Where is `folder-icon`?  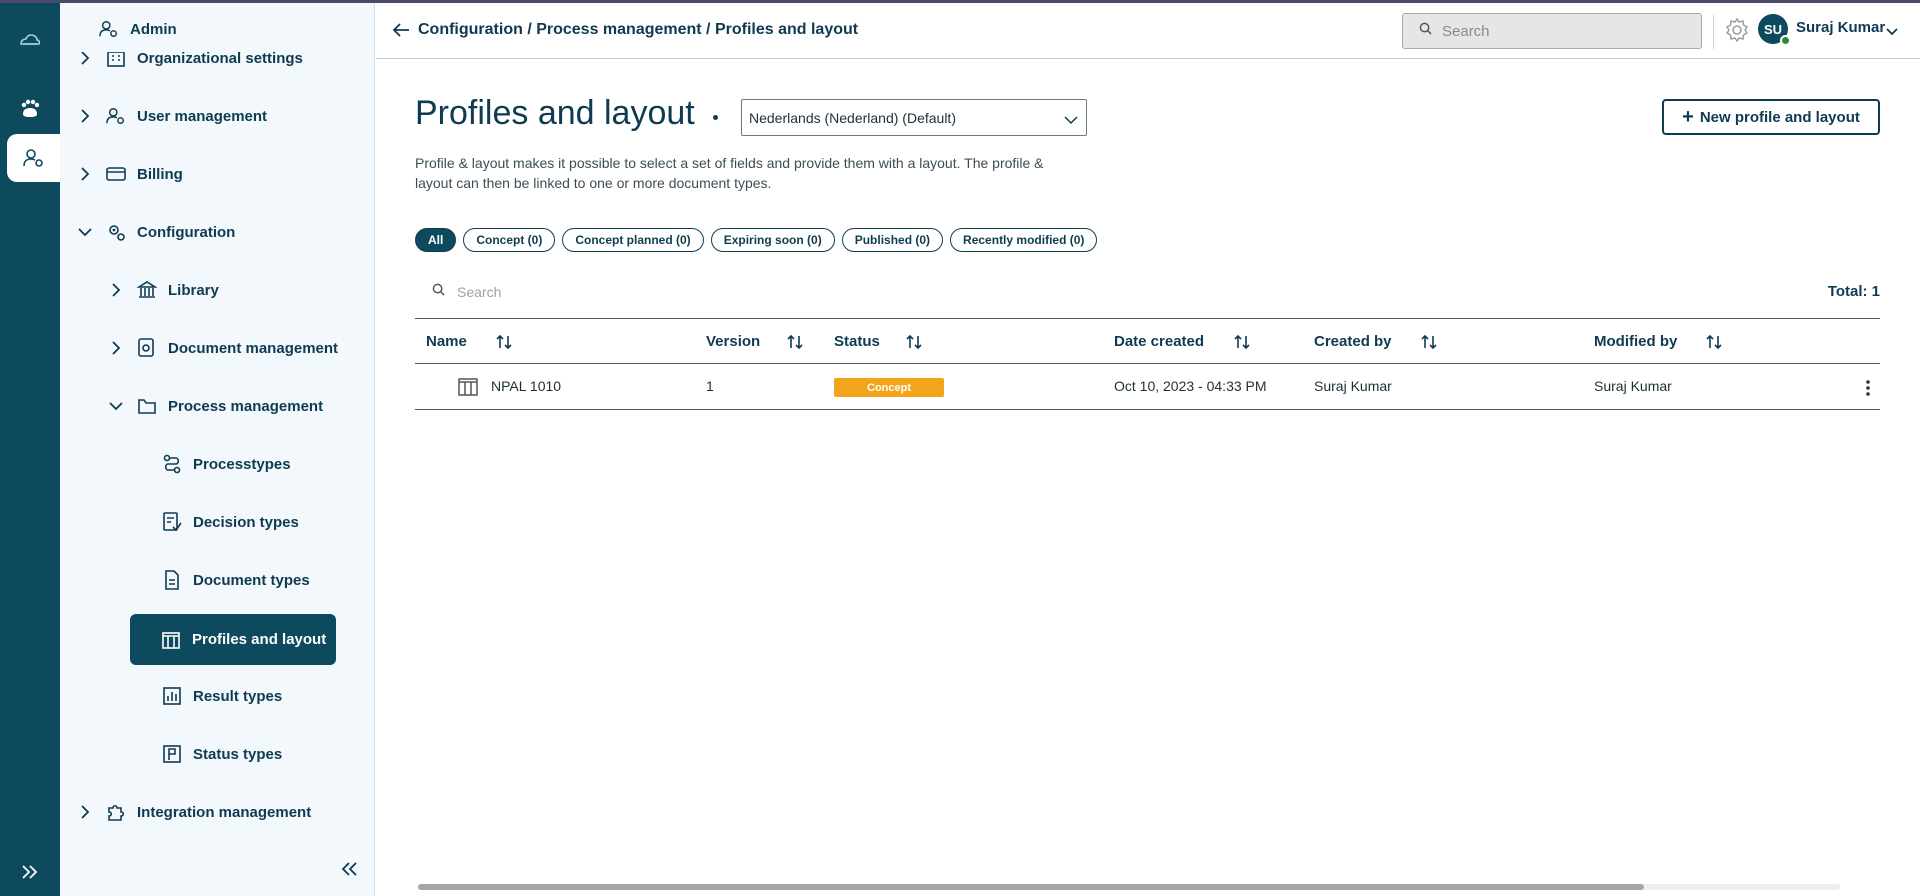 folder-icon is located at coordinates (147, 406).